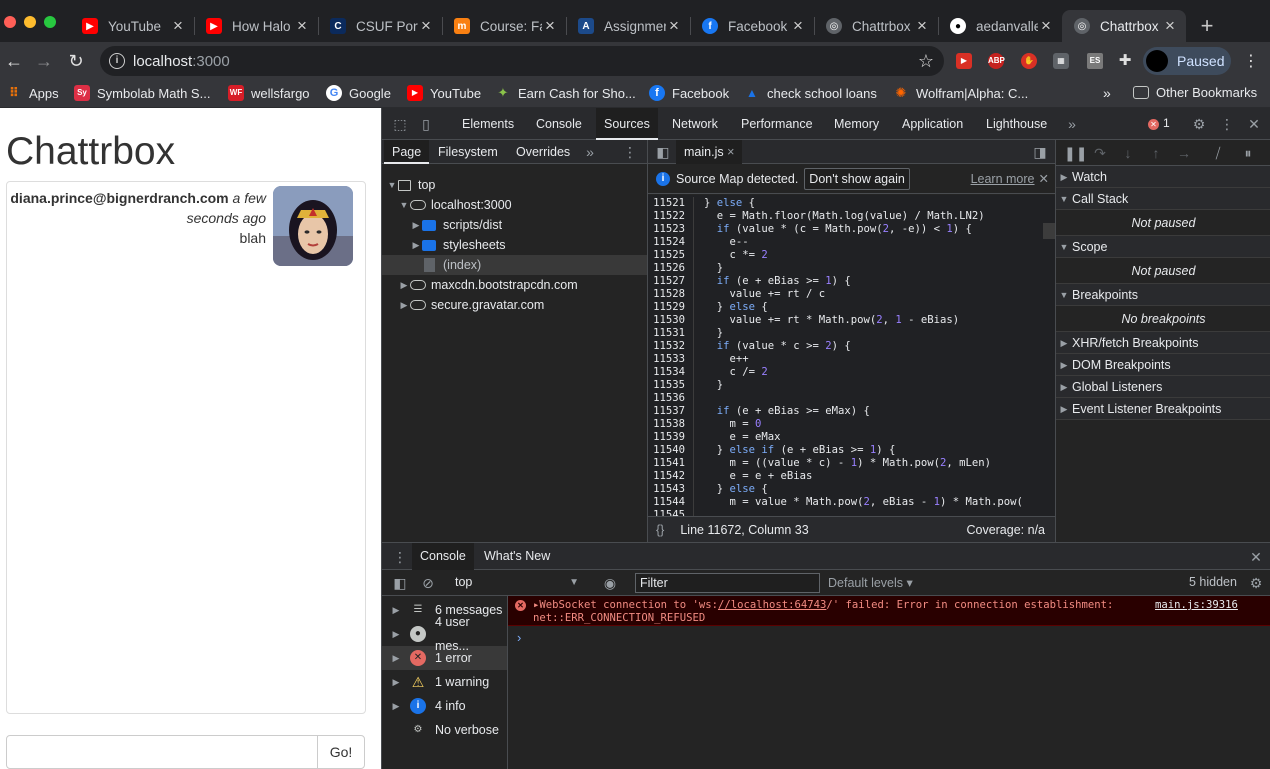  What do you see at coordinates (1163, 387) in the screenshot?
I see `section-global-listeners: ▶ Global Listeners` at bounding box center [1163, 387].